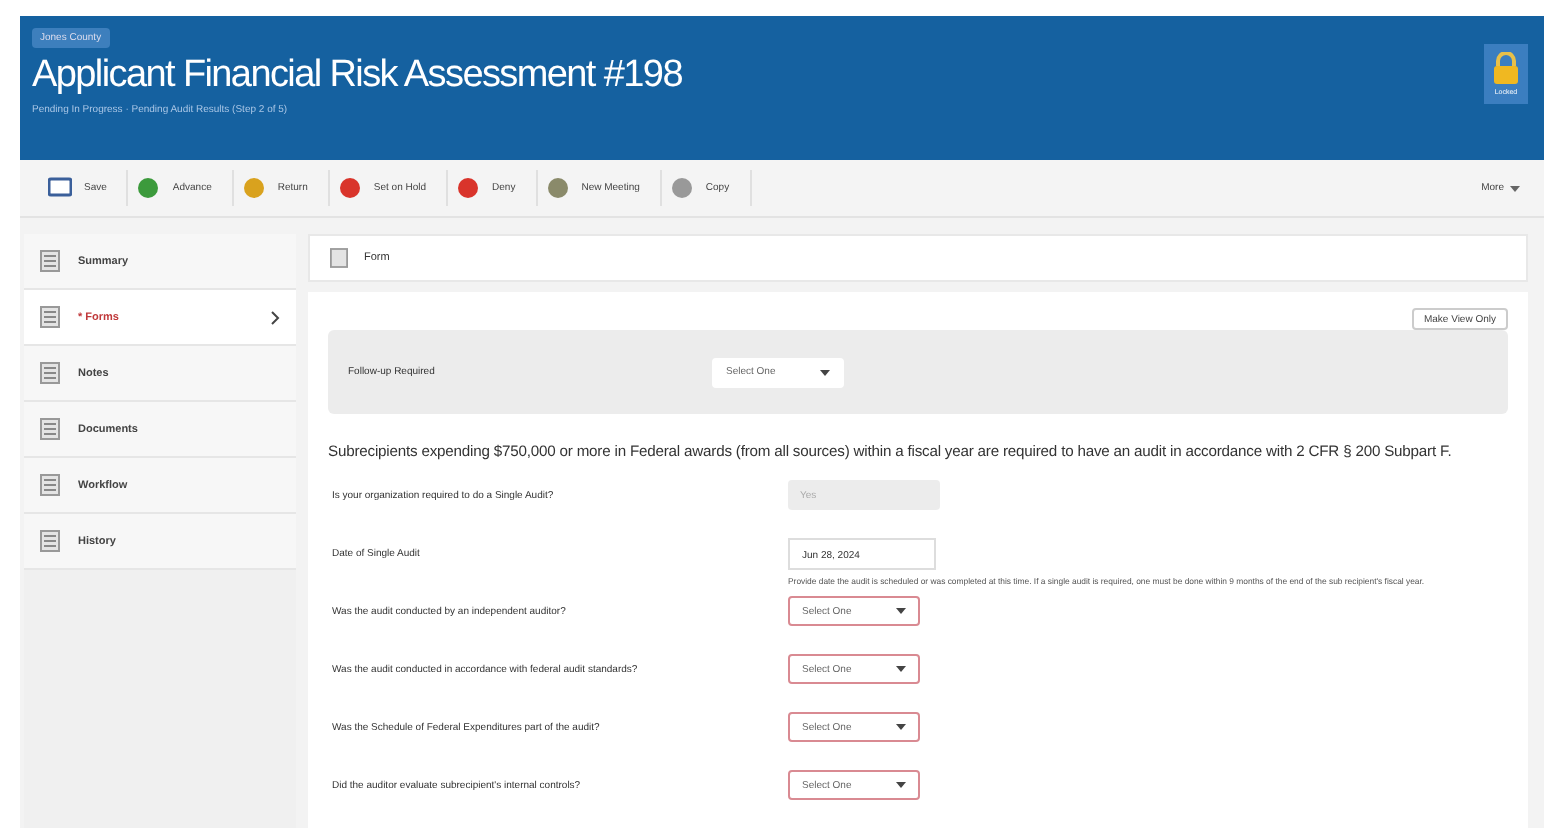 The image size is (1564, 828). I want to click on chevron-icon, so click(275, 317).